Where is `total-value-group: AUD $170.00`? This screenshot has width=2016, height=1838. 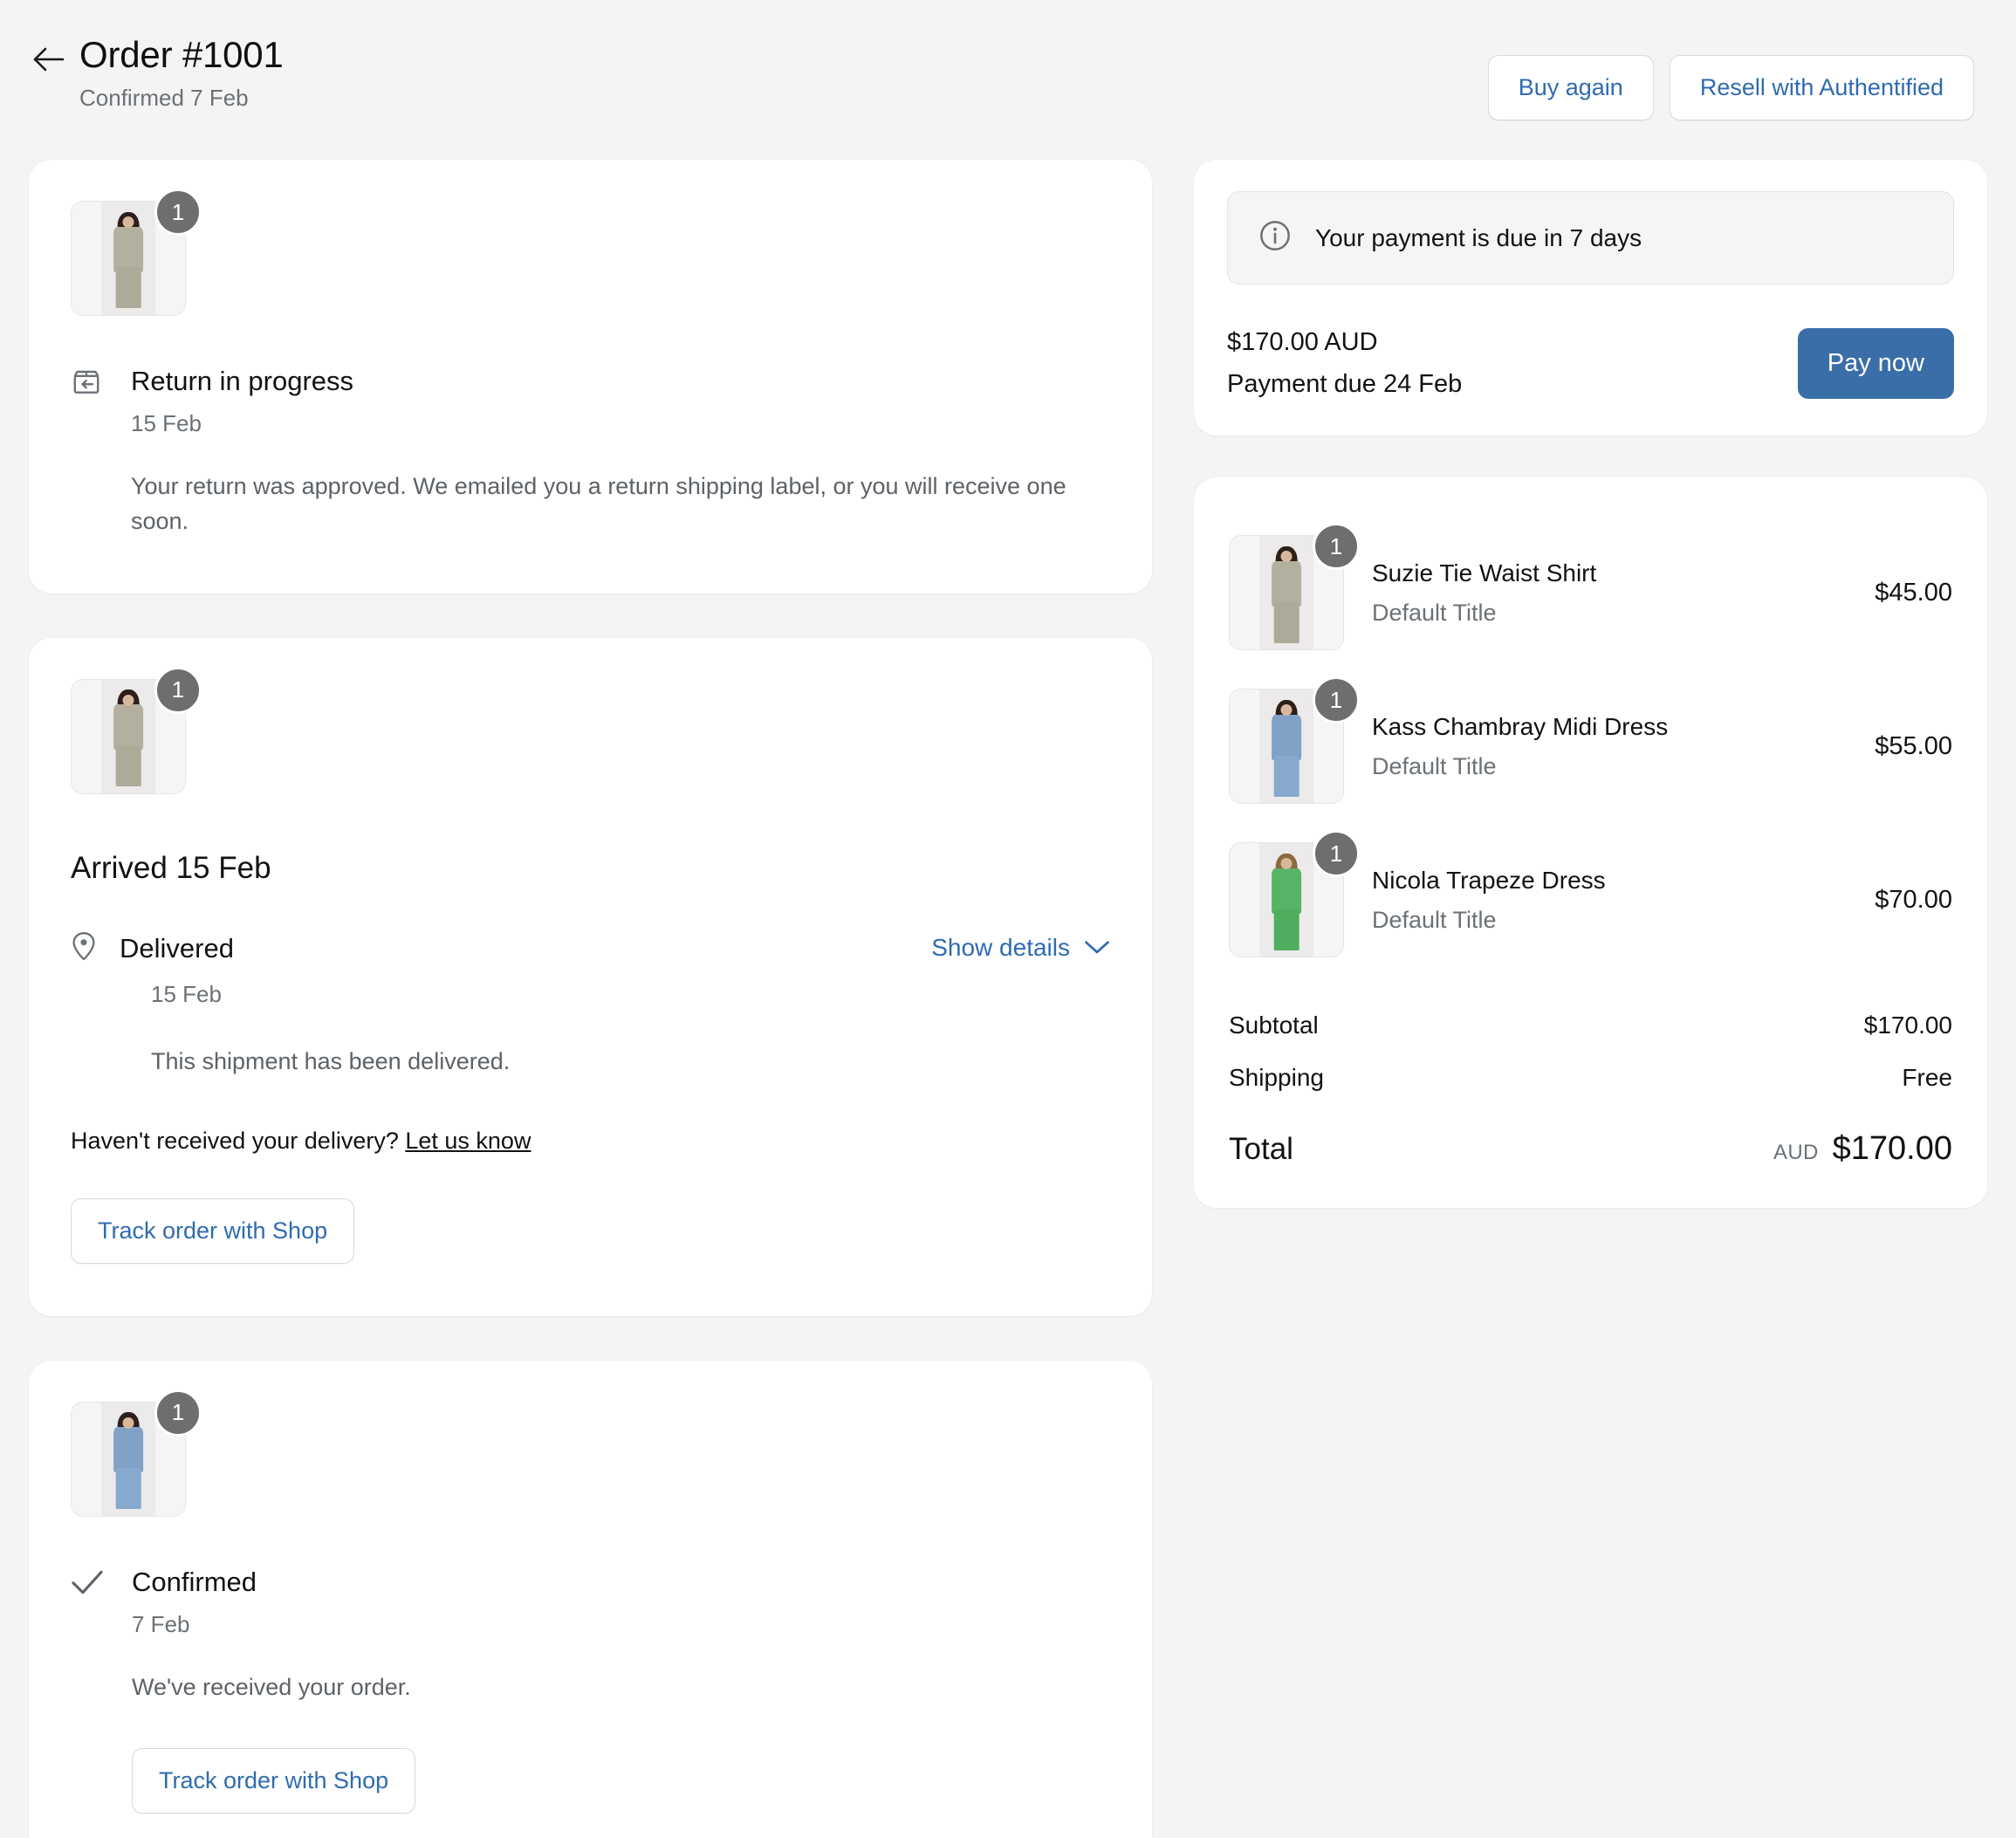 total-value-group: AUD $170.00 is located at coordinates (1862, 1149).